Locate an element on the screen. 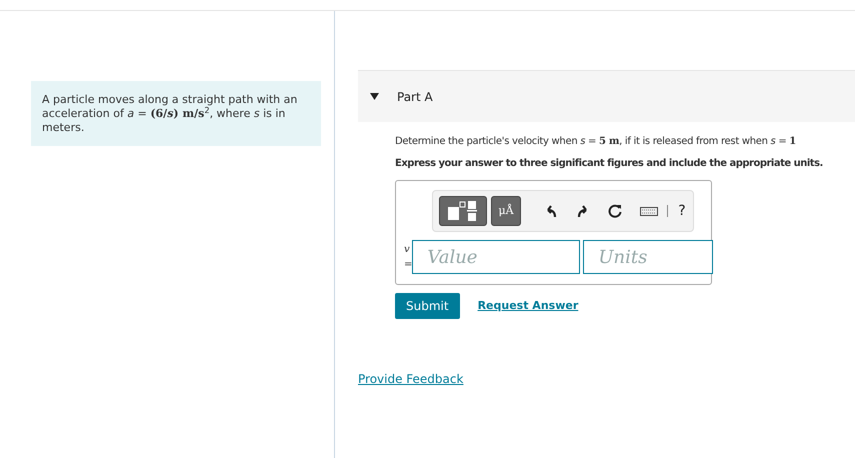 Image resolution: width=855 pixels, height=458 pixels. question-text: Determine the particle's velocity when s = 5 m, if it is released from rest when s = 1 is located at coordinates (596, 142).